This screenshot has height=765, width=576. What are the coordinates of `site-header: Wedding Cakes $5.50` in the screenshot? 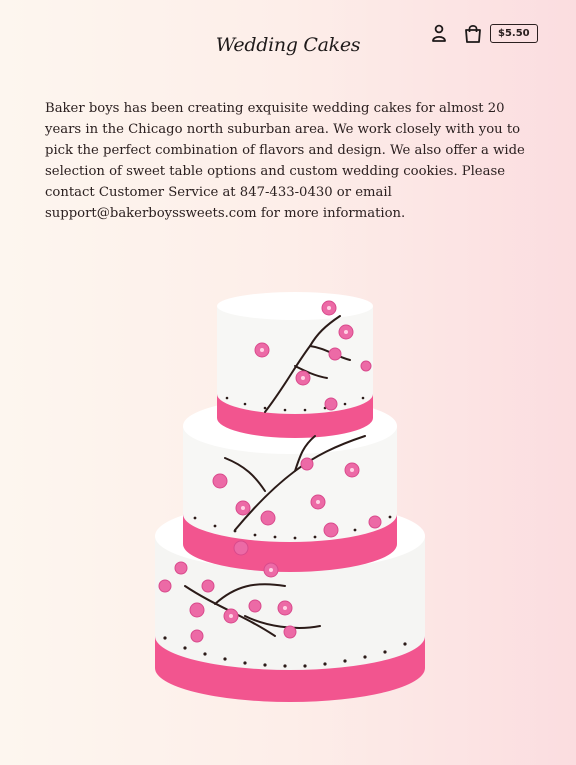 It's located at (288, 40).